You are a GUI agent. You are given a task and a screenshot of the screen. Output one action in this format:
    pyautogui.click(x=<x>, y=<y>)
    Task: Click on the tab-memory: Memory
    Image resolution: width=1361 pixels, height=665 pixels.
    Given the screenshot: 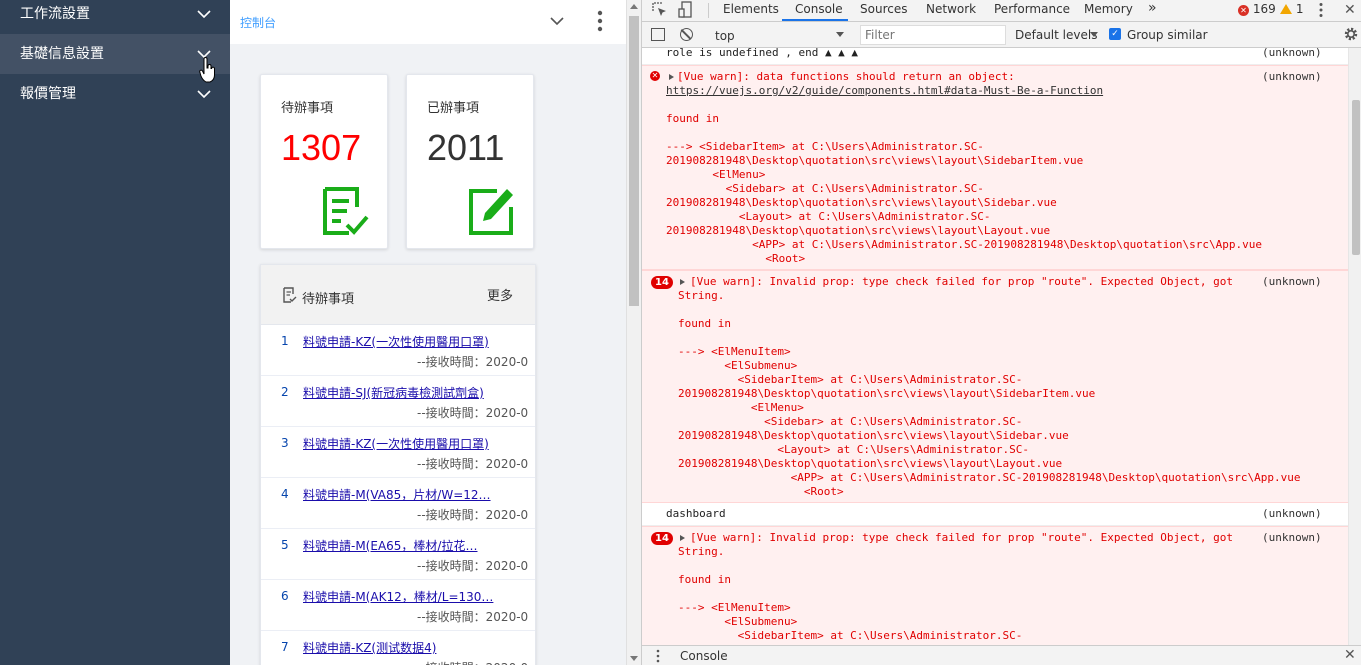 What is the action you would take?
    pyautogui.click(x=1108, y=9)
    